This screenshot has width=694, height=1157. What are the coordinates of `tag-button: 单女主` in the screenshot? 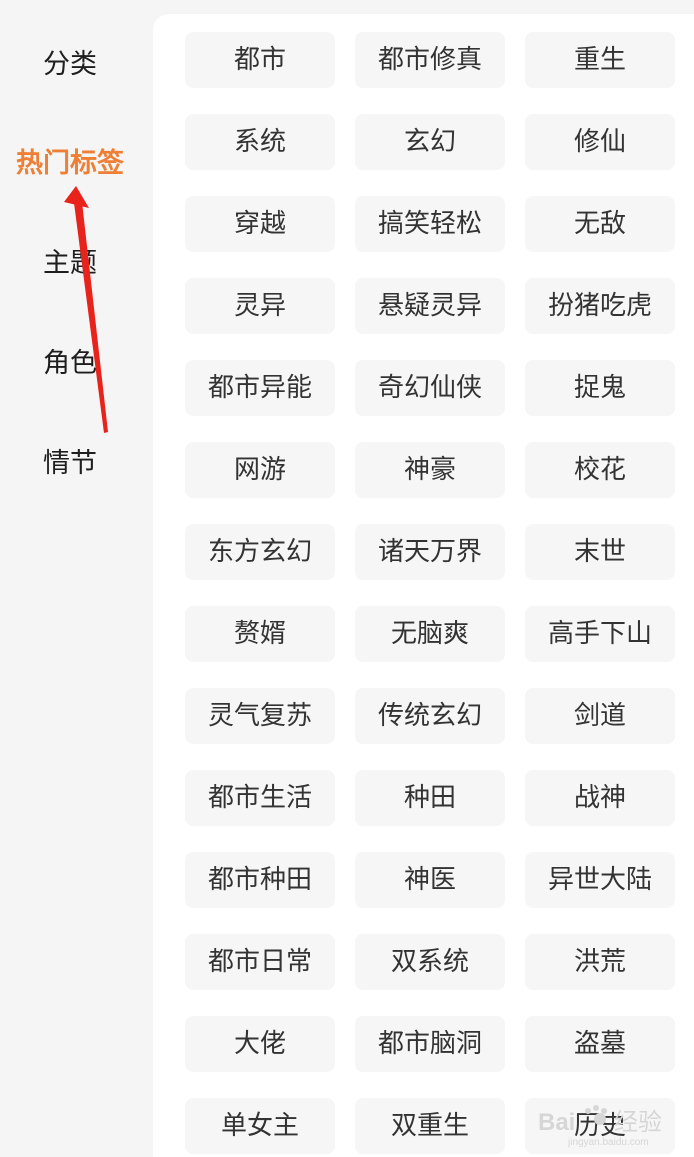 It's located at (260, 1126).